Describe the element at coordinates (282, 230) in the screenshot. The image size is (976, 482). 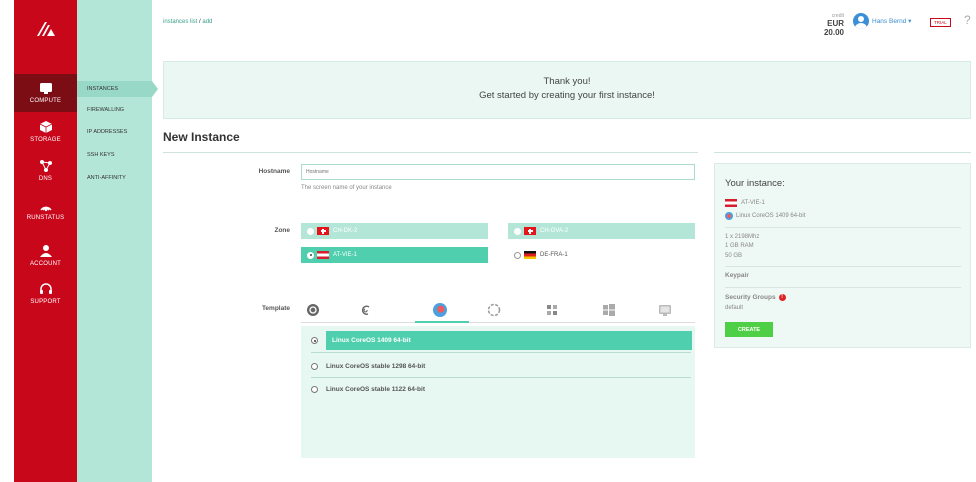
I see `zone-label: Zone` at that location.